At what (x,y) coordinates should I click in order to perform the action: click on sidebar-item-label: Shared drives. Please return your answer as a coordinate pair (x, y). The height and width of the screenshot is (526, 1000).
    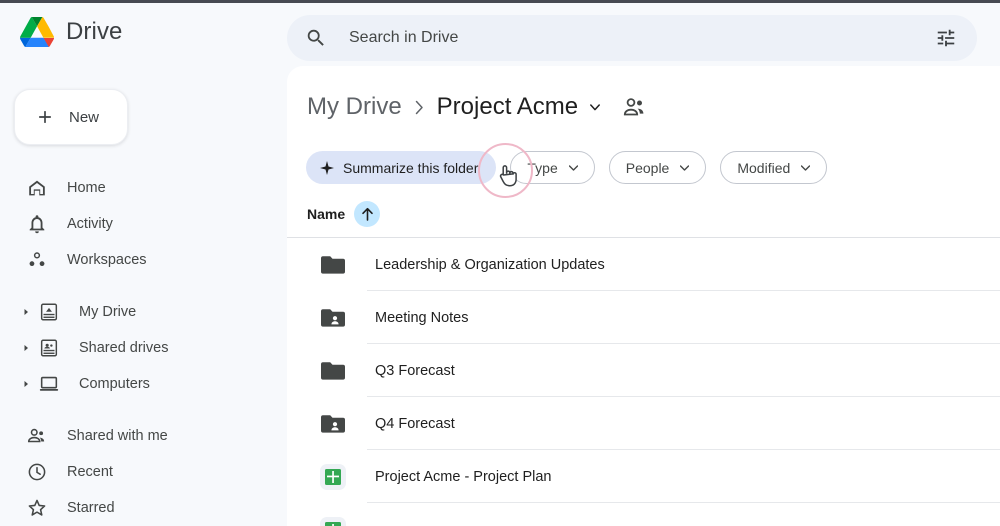
    Looking at the image, I should click on (124, 348).